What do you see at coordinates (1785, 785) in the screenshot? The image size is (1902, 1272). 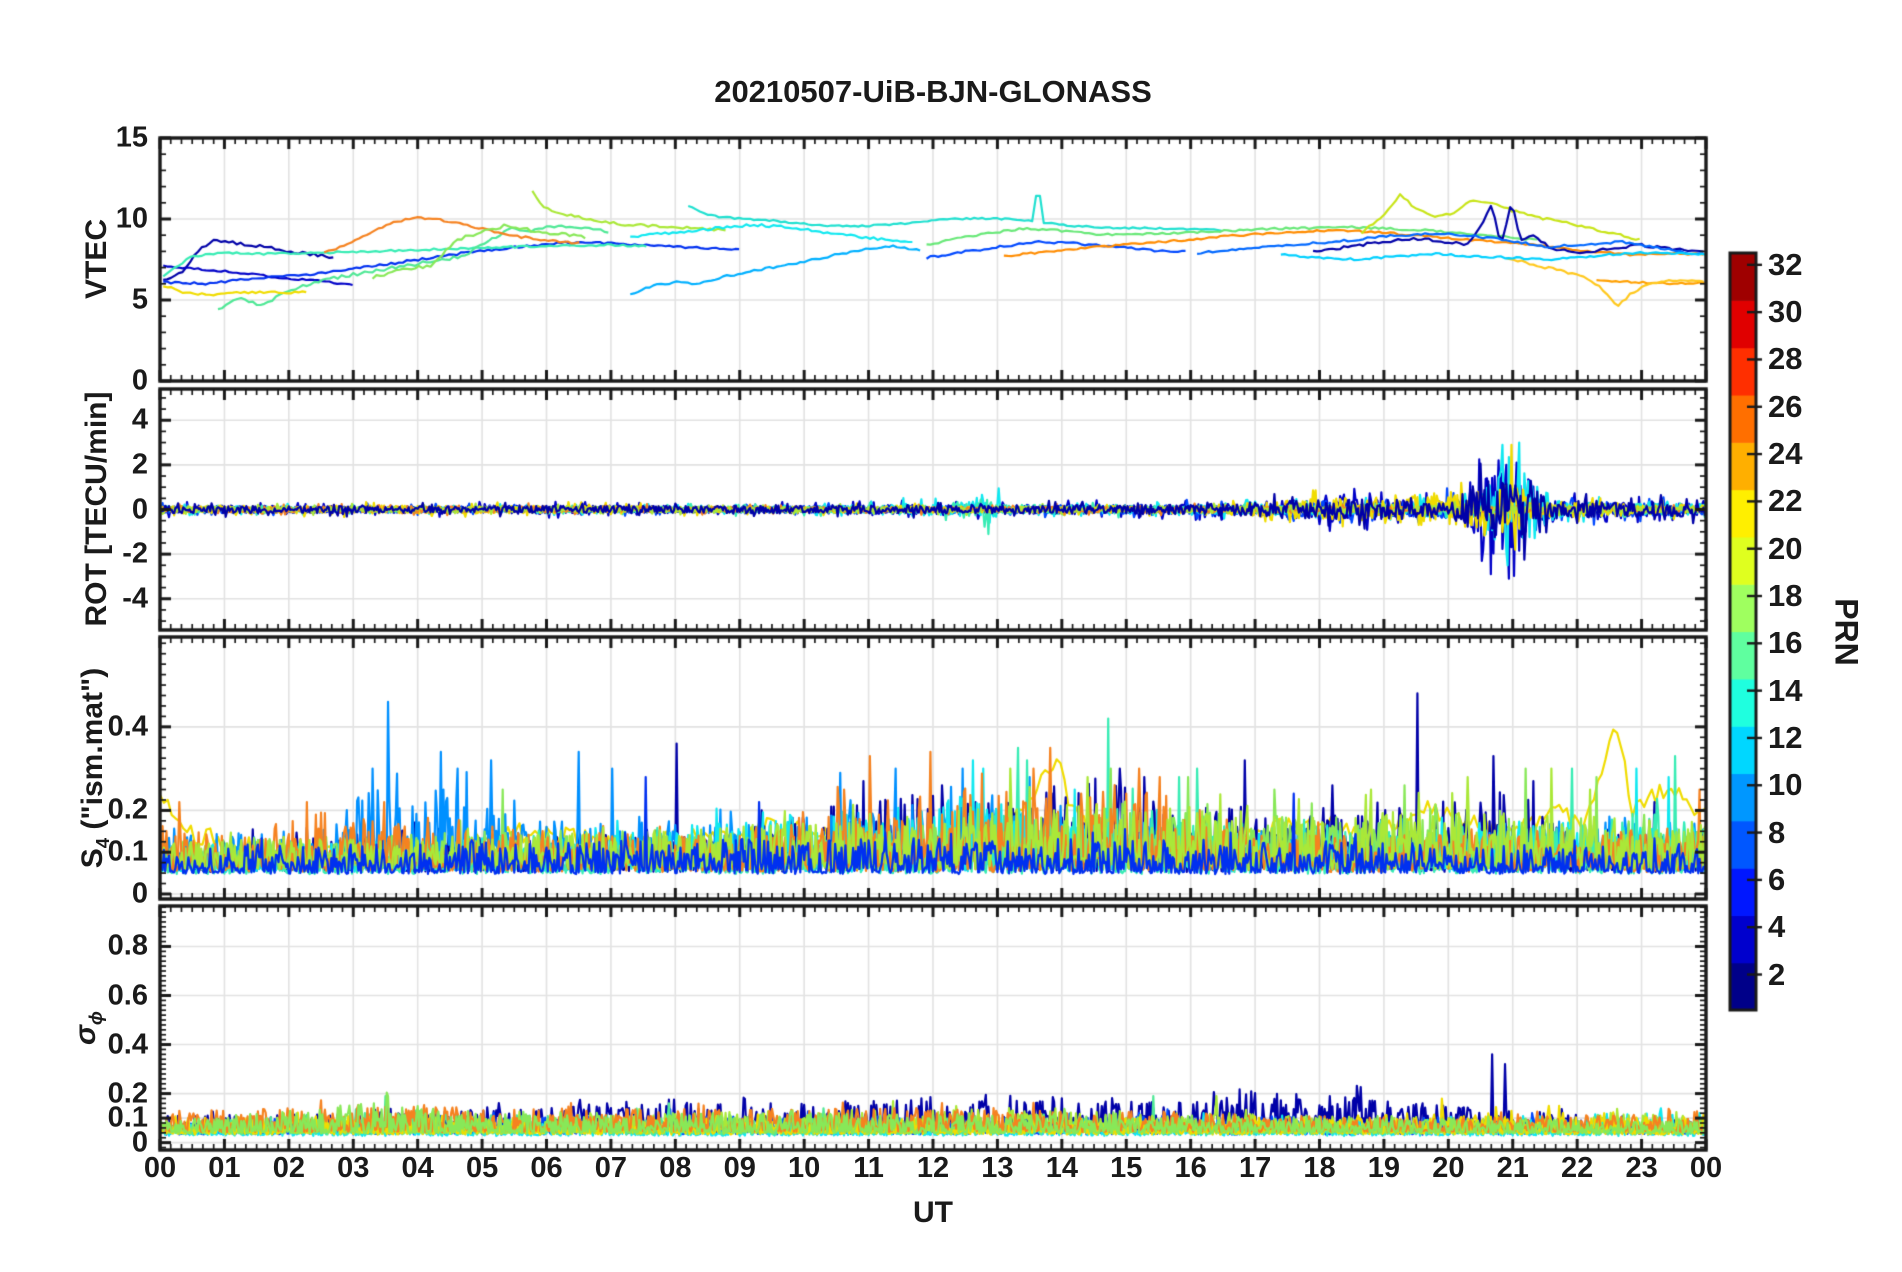 I see `colorbar-tick-label: 10` at bounding box center [1785, 785].